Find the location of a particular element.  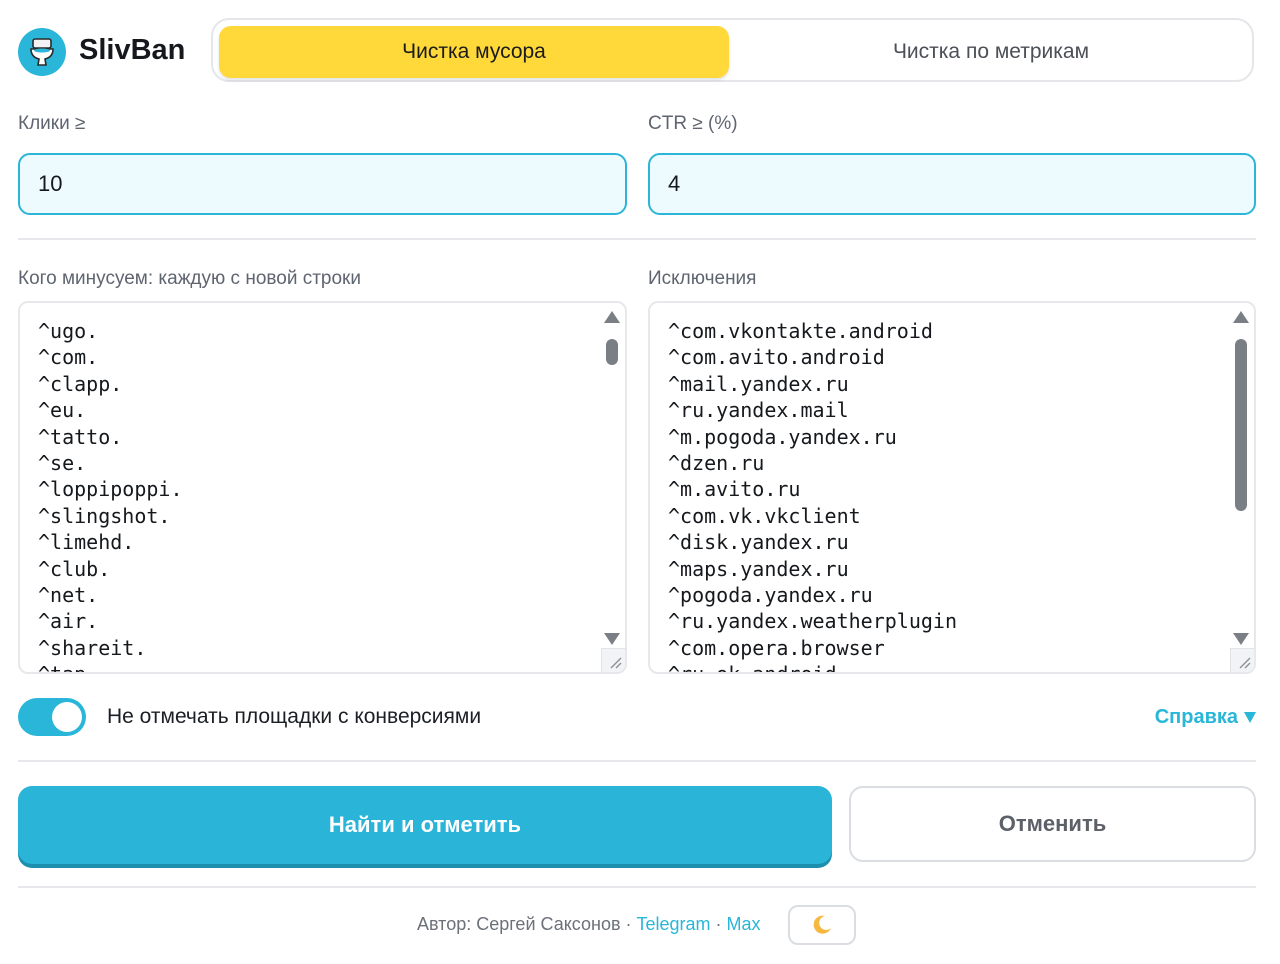

theme-toggle-button is located at coordinates (822, 925).